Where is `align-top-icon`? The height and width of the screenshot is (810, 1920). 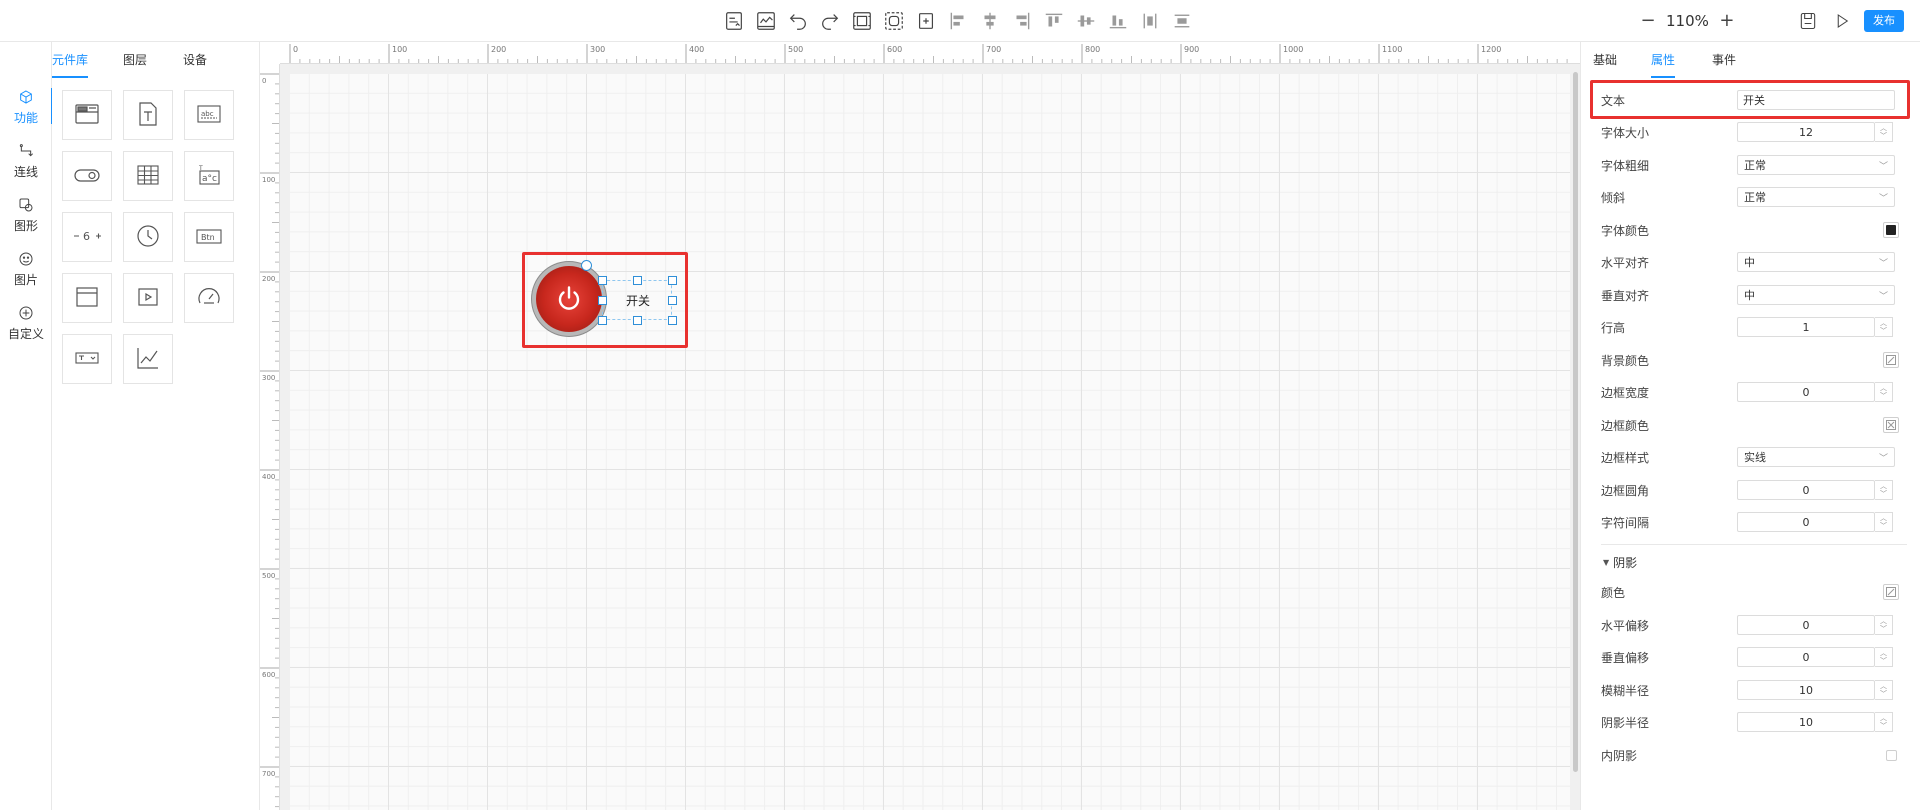
align-top-icon is located at coordinates (1054, 21).